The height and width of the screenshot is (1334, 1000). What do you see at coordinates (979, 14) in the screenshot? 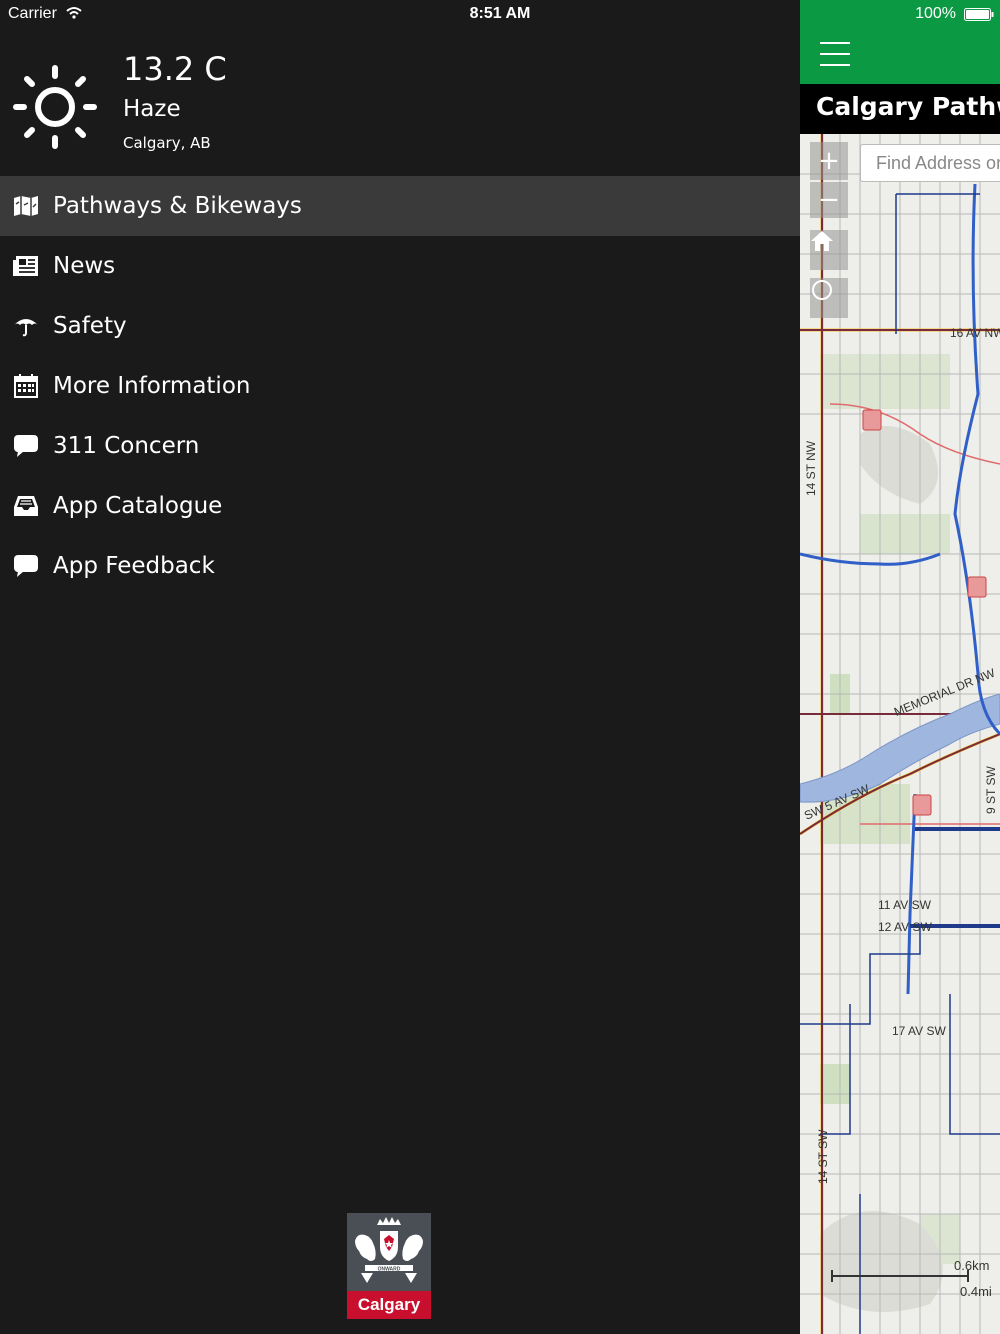
I see `battery-icon` at bounding box center [979, 14].